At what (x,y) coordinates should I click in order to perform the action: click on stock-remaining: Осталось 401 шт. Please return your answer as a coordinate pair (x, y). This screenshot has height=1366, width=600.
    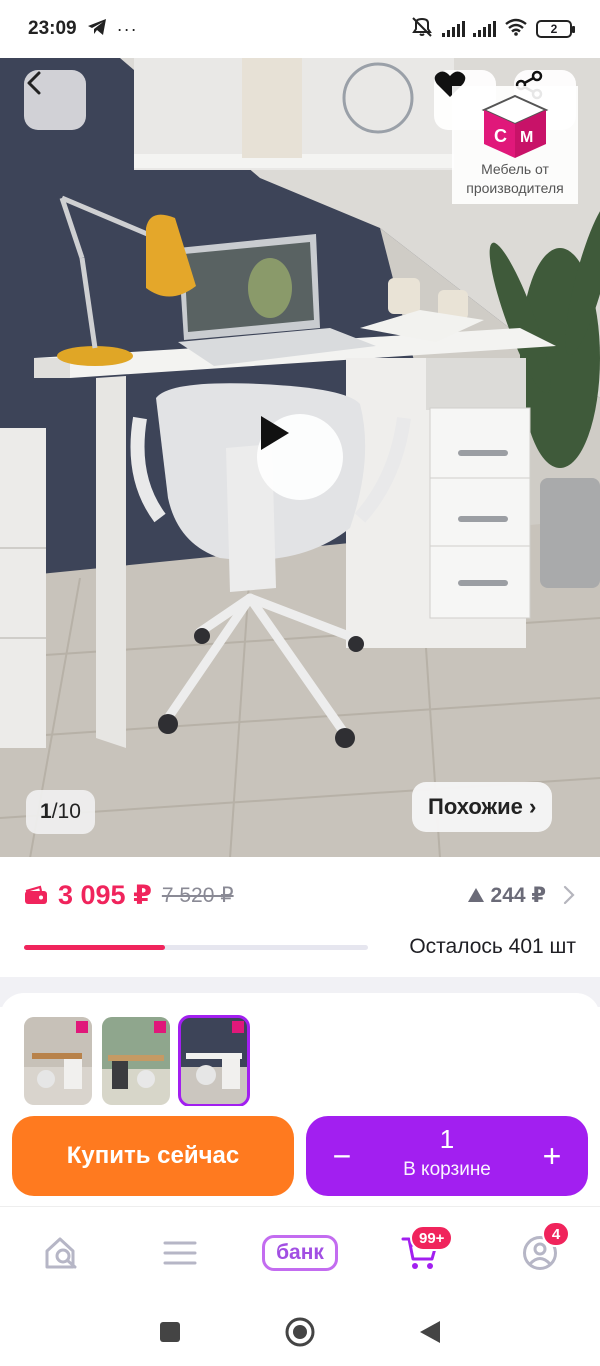
    Looking at the image, I should click on (492, 946).